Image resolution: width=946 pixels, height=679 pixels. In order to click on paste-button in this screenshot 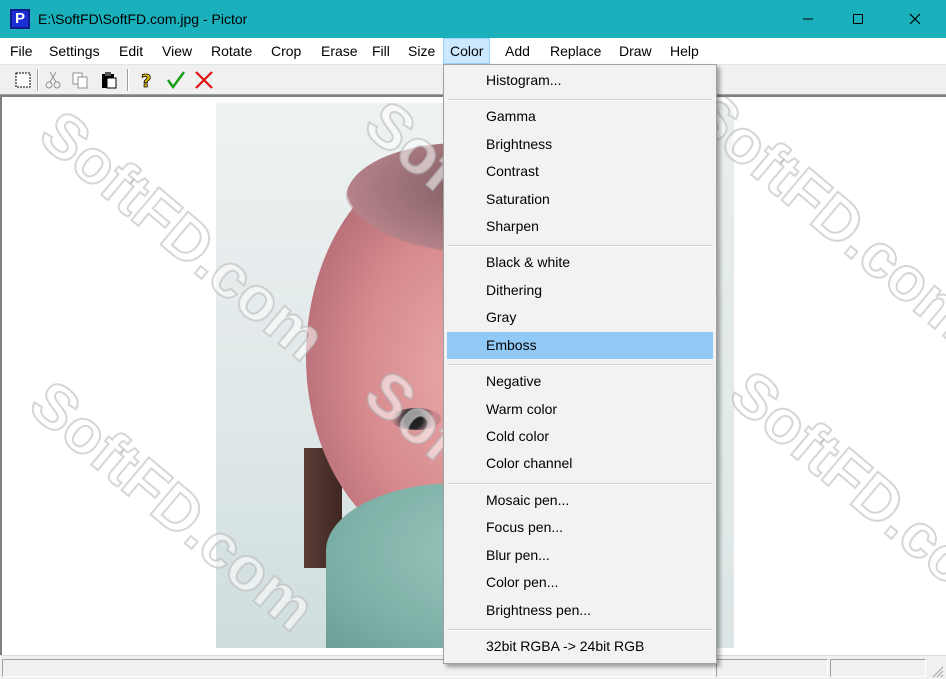, I will do `click(109, 80)`.